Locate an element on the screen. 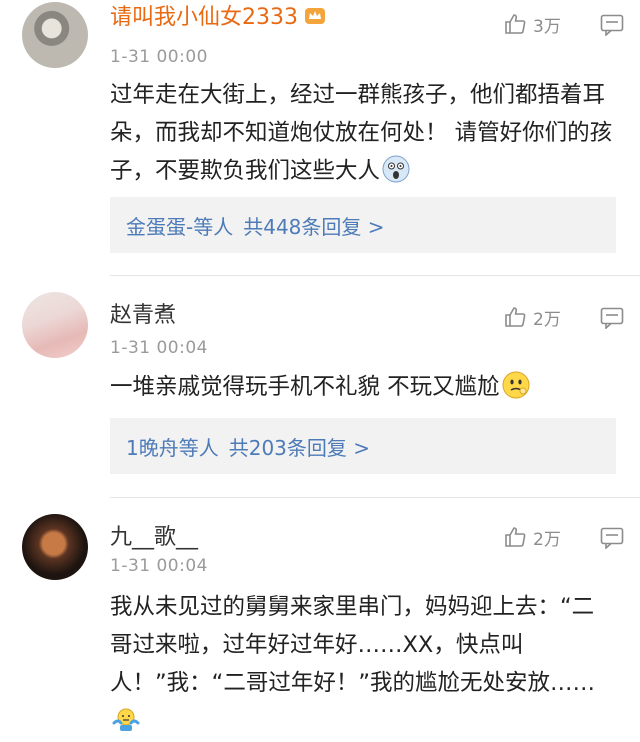  timestamp: 1-31 00:00 is located at coordinates (159, 57).